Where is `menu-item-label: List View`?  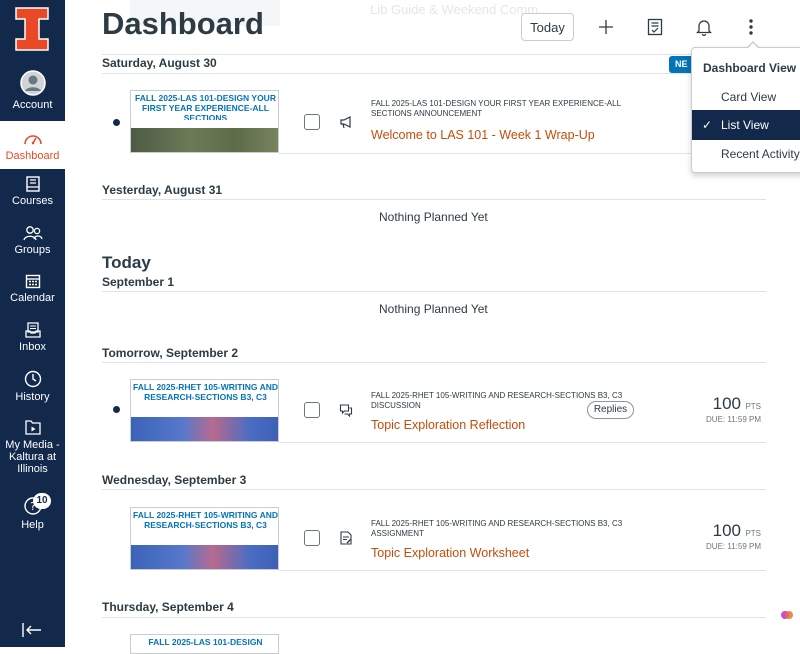 menu-item-label: List View is located at coordinates (745, 125).